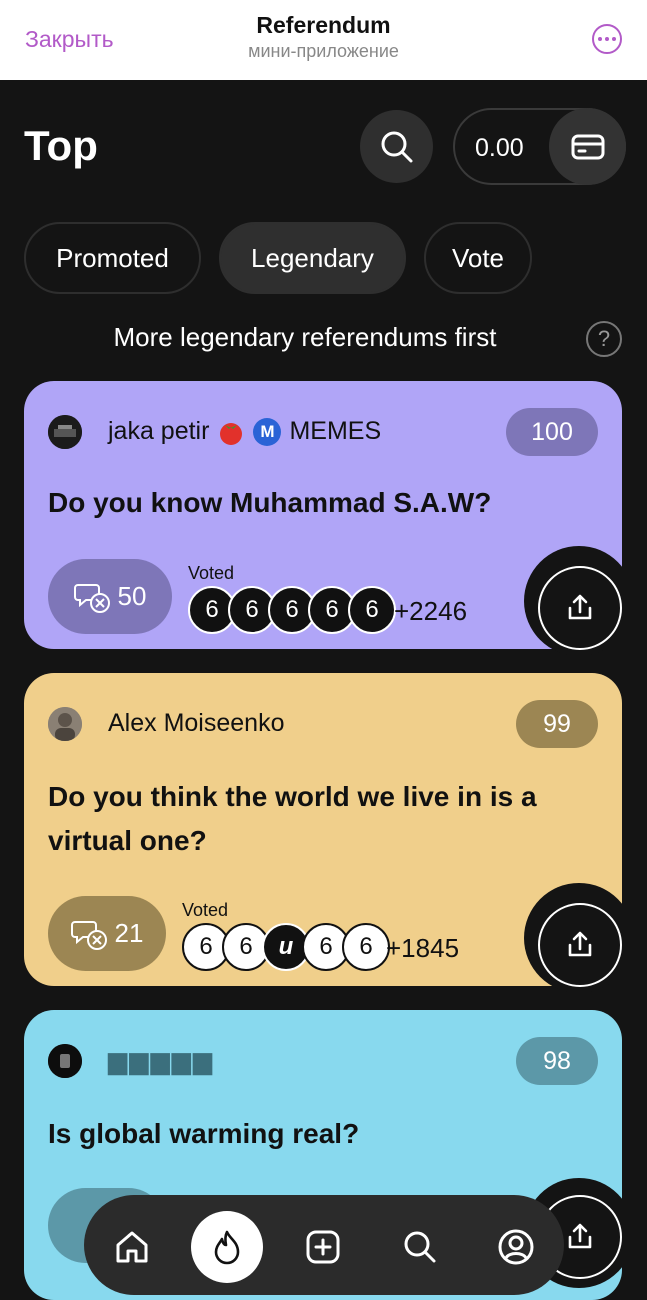  Describe the element at coordinates (231, 433) in the screenshot. I see `tomato-emoji-icon` at that location.